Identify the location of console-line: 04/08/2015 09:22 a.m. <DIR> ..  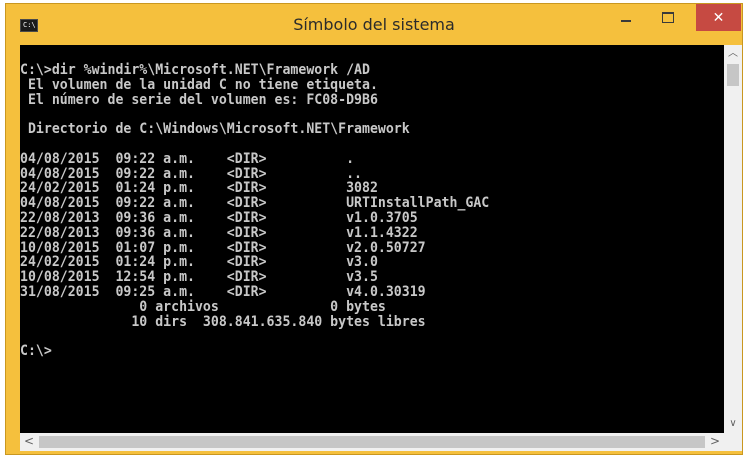
(187, 158).